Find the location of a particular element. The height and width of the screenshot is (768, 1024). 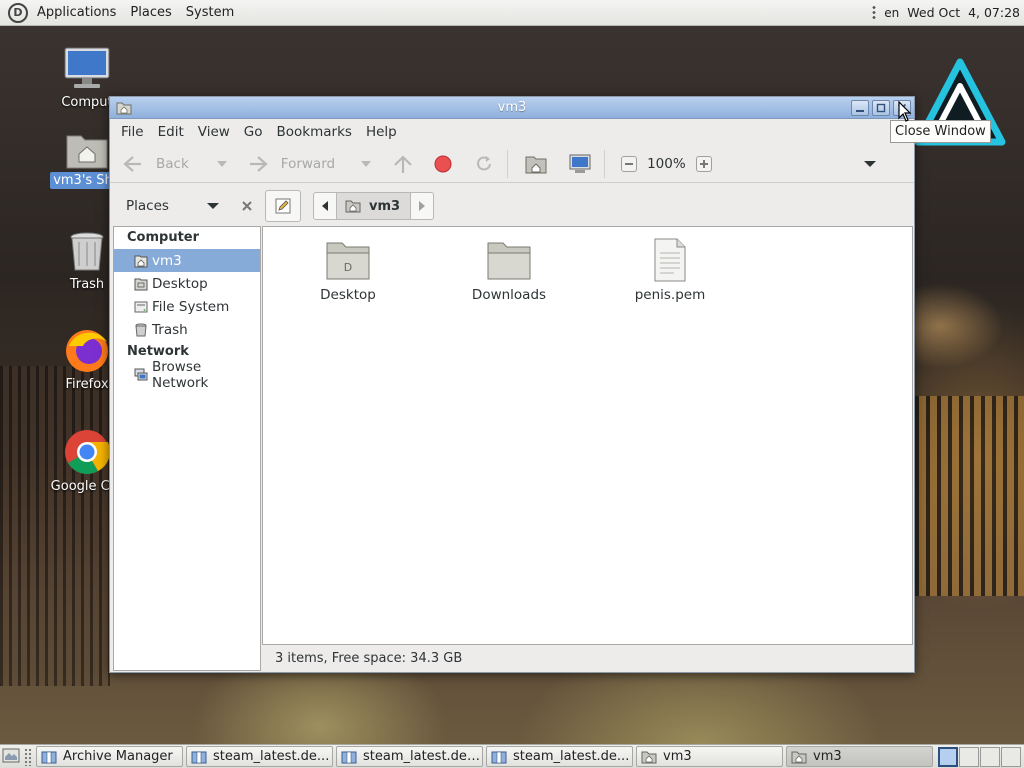

panel-menu-places: Places is located at coordinates (150, 13).